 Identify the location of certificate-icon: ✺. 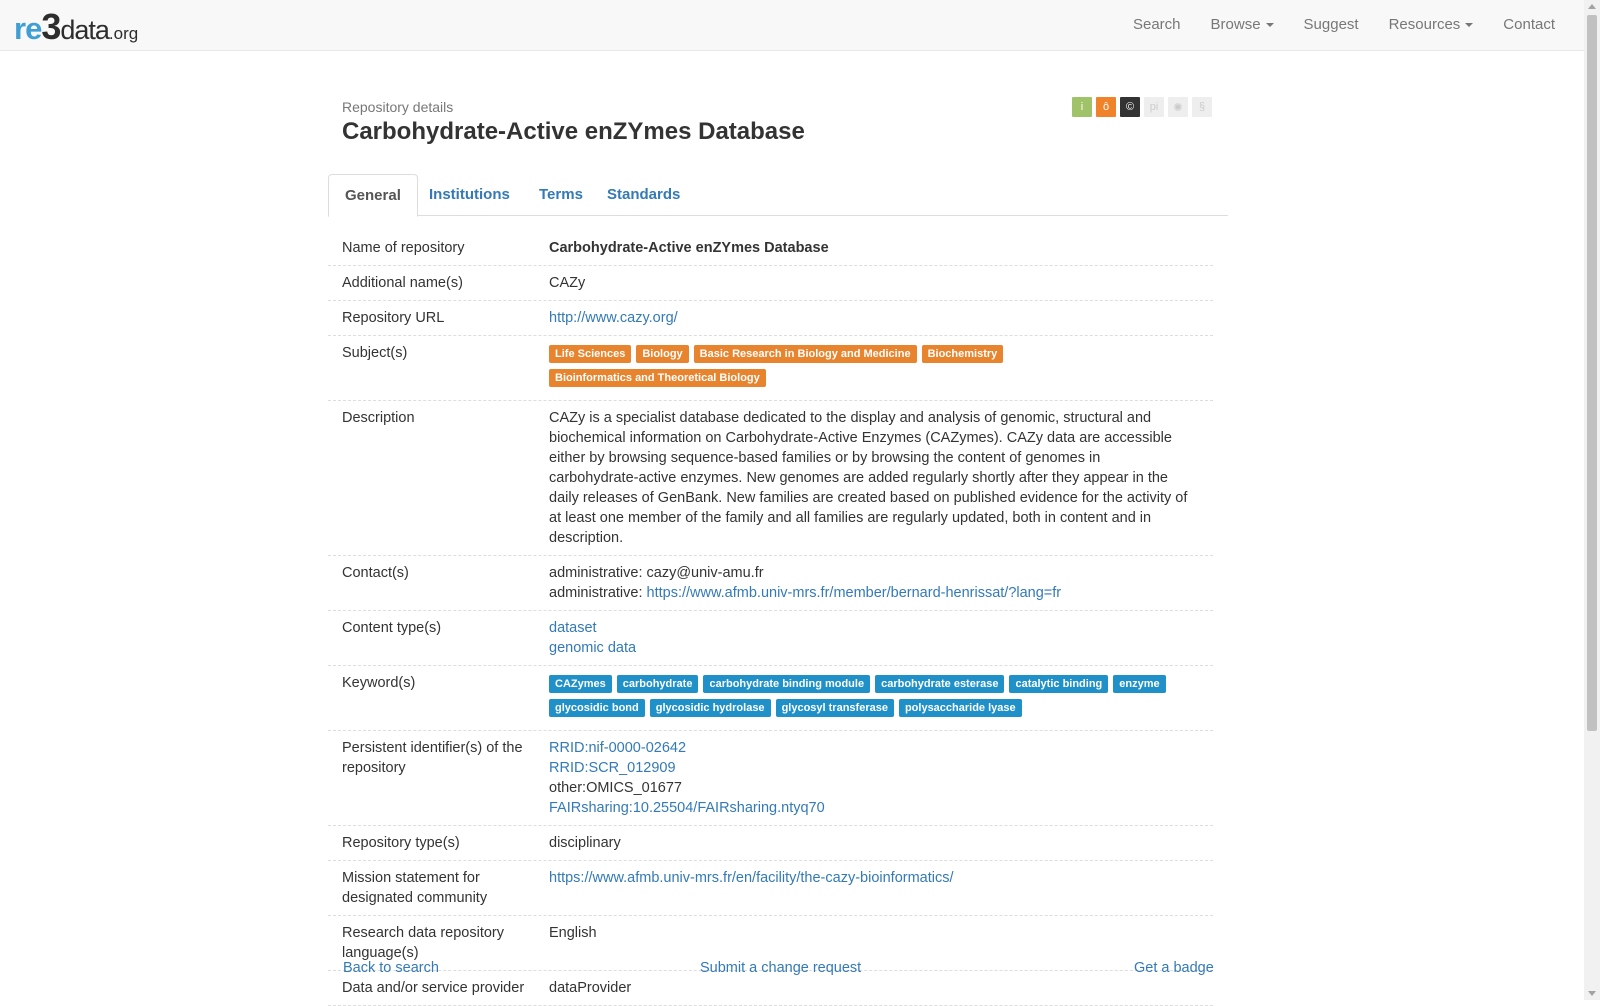
(1178, 107).